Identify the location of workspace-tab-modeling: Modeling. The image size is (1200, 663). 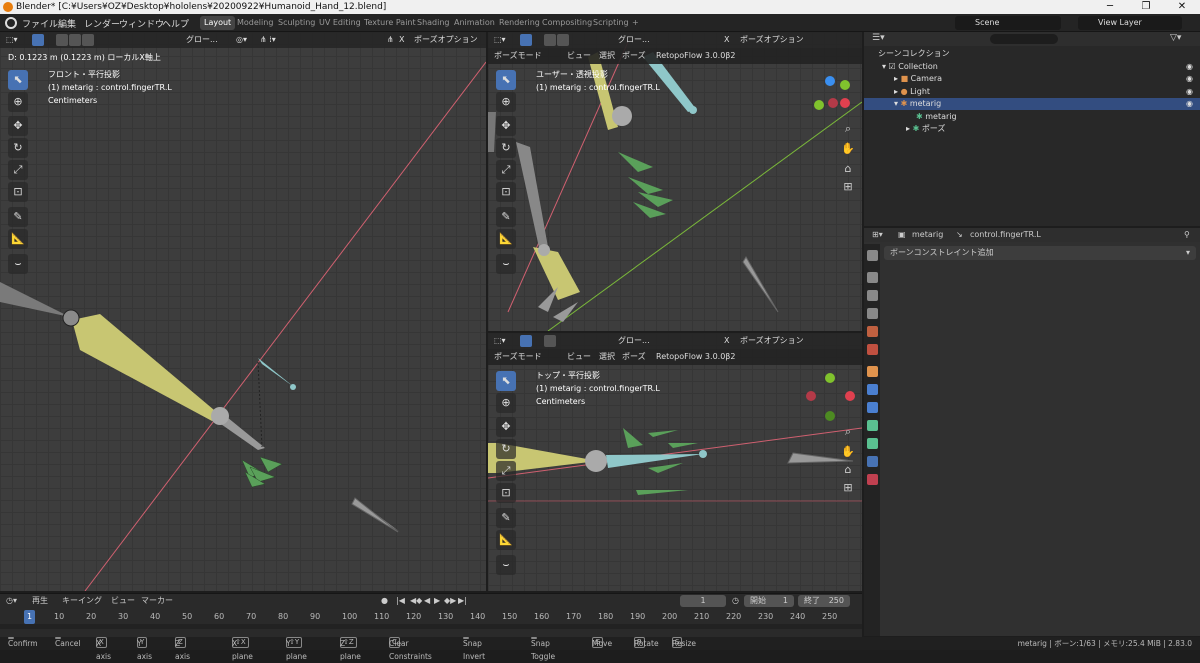
(255, 23).